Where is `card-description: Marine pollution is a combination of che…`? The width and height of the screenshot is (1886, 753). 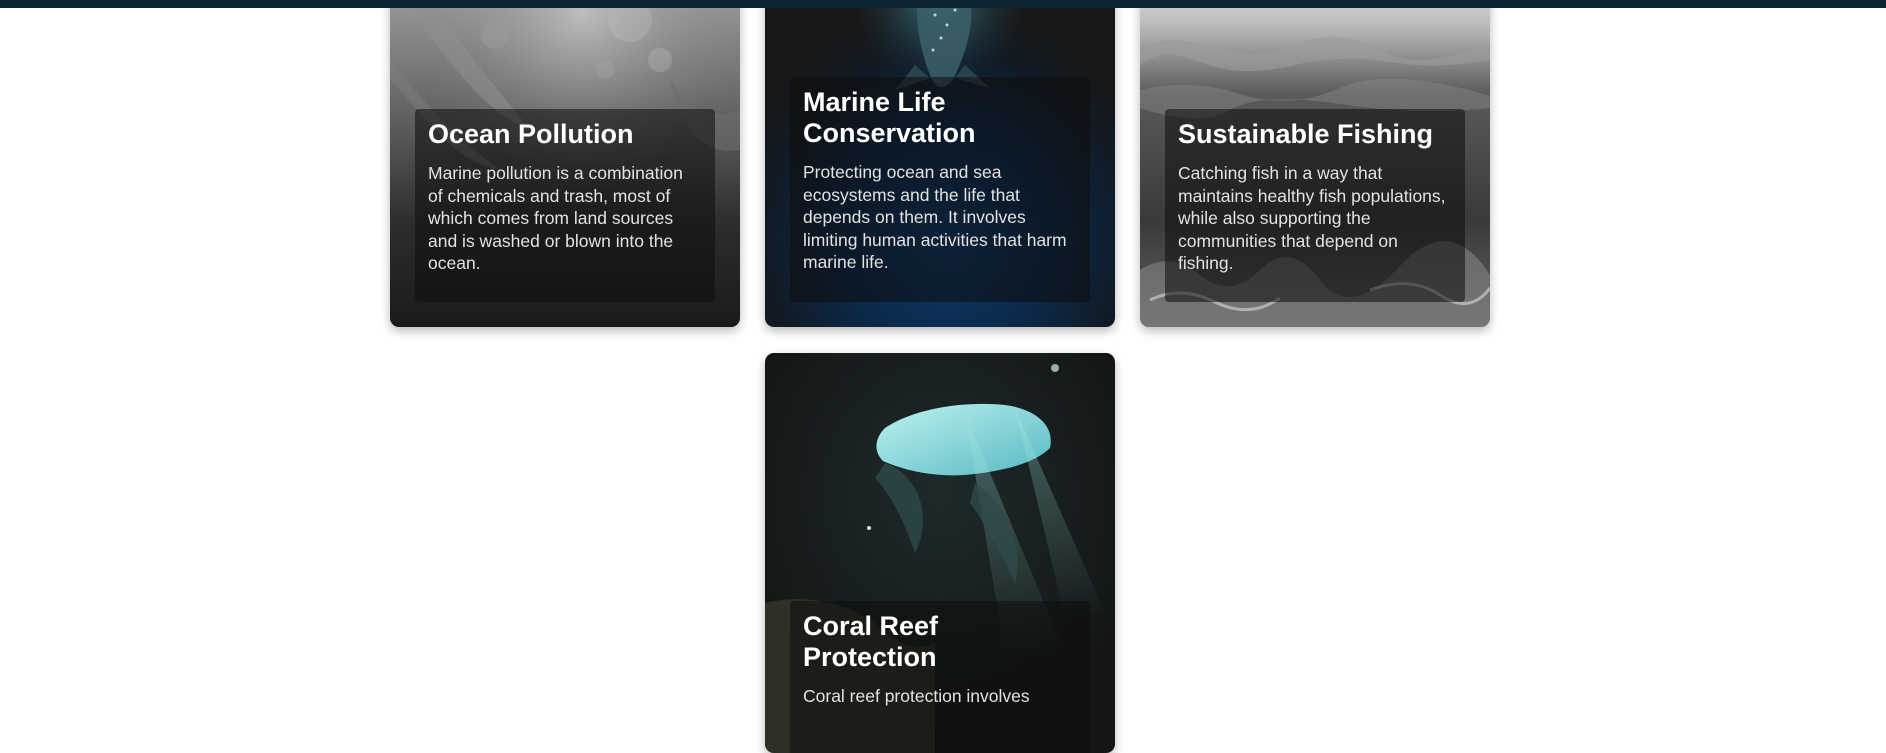
card-description: Marine pollution is a combination of che… is located at coordinates (555, 218).